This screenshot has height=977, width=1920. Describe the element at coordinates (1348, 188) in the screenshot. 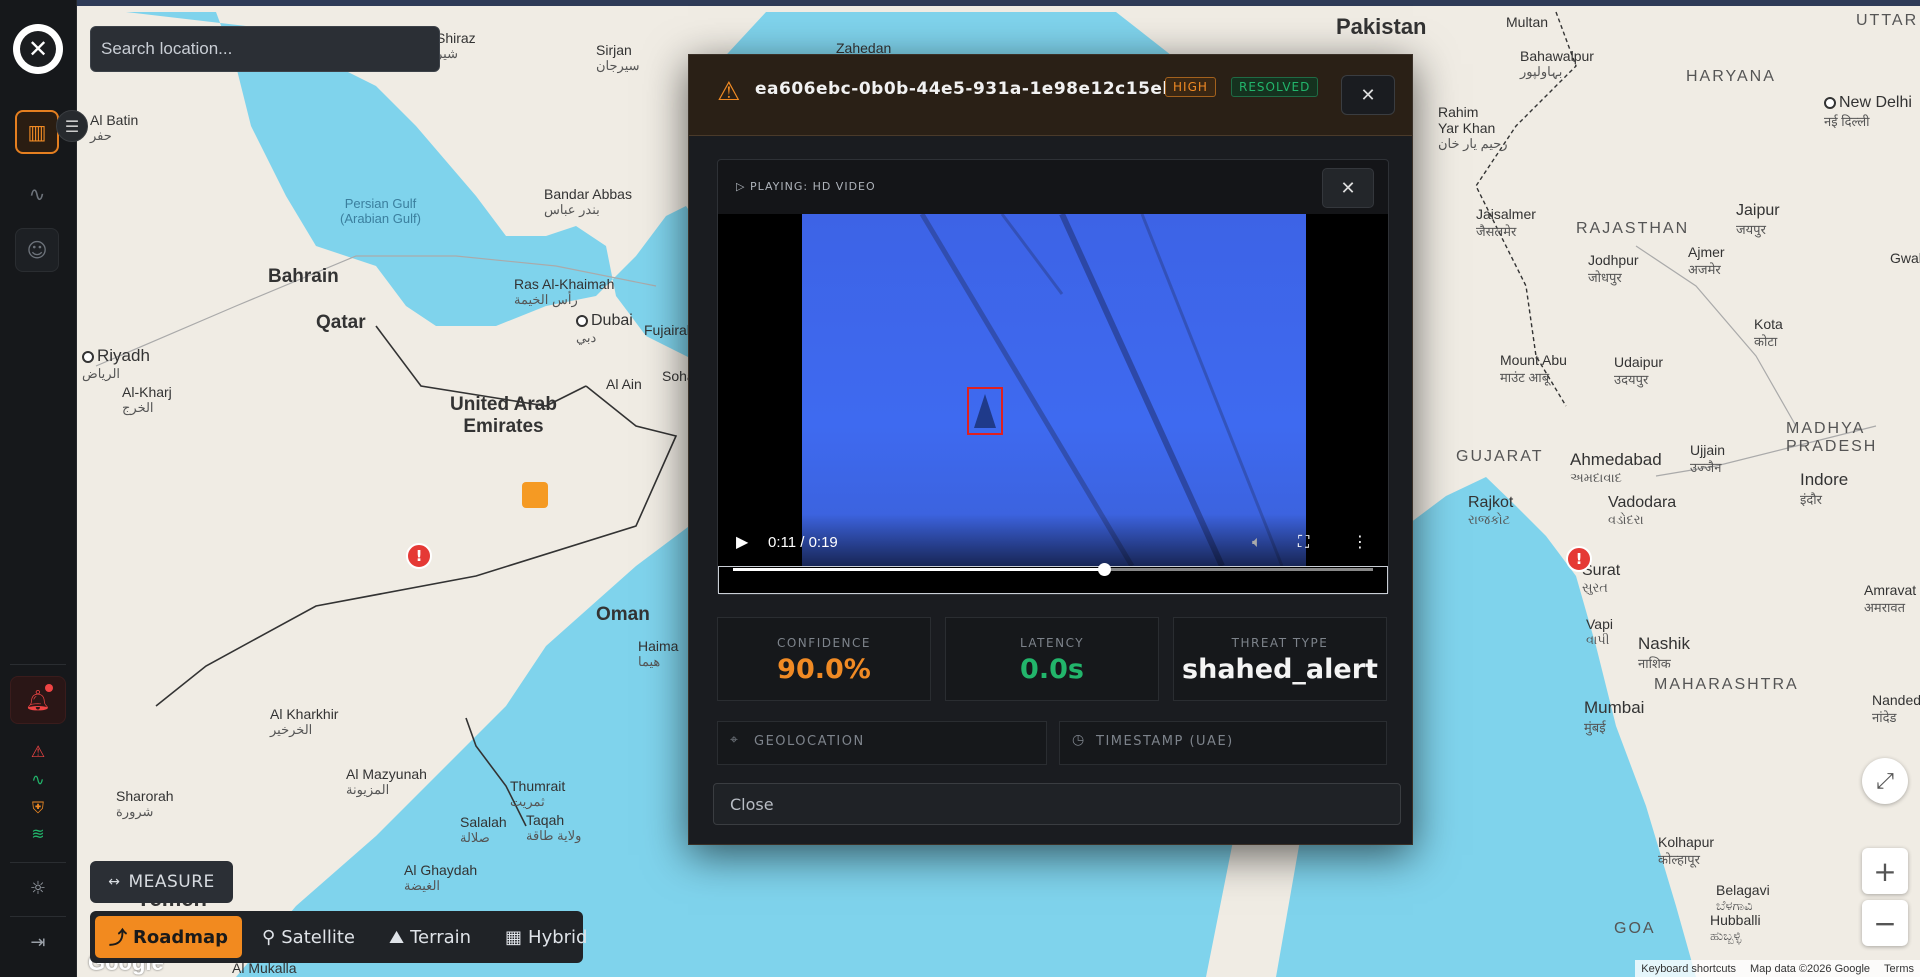

I see `video-close-button: ✕` at that location.